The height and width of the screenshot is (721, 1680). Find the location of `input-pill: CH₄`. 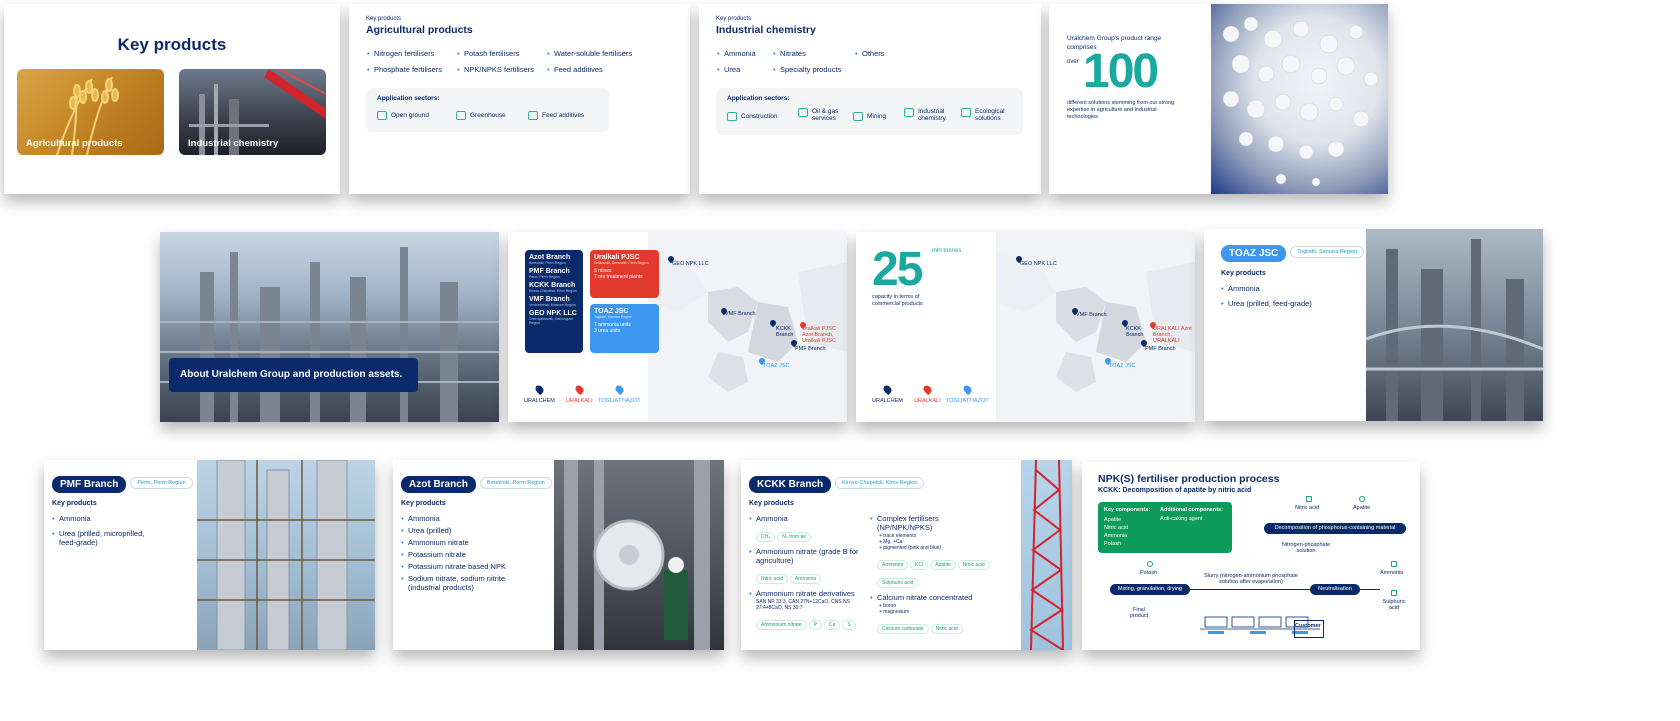

input-pill: CH₄ is located at coordinates (766, 537).